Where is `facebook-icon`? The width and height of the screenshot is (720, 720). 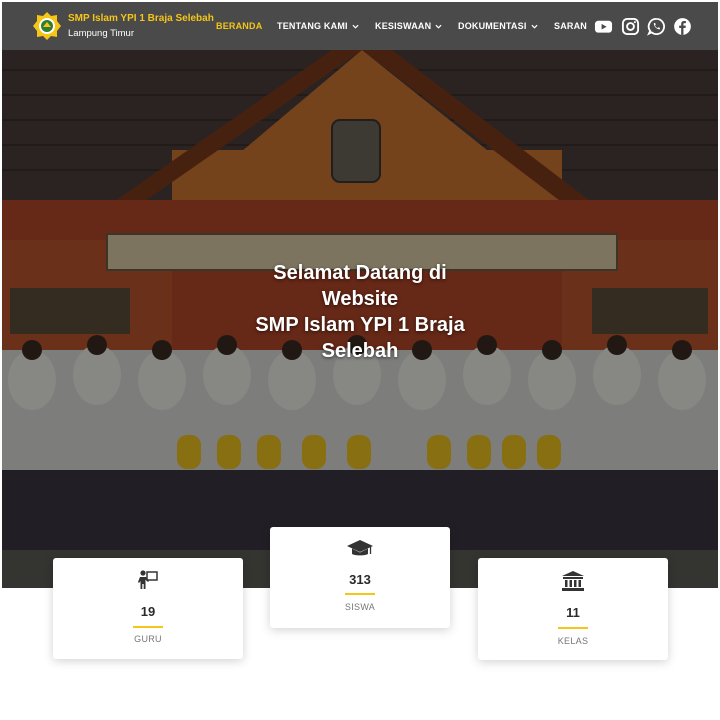
facebook-icon is located at coordinates (682, 26).